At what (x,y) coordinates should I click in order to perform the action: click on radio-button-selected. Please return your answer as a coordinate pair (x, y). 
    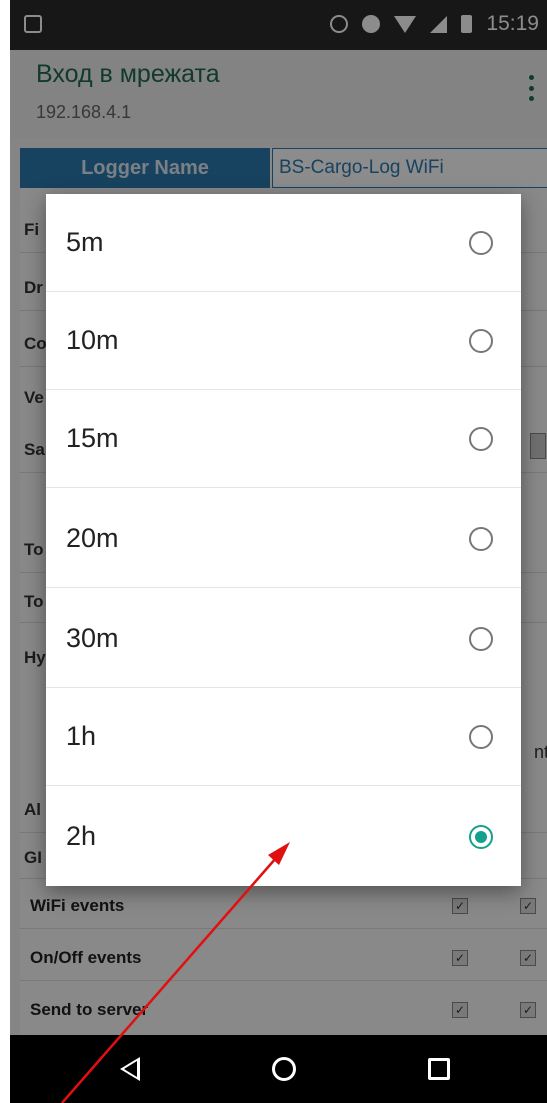
    Looking at the image, I should click on (481, 837).